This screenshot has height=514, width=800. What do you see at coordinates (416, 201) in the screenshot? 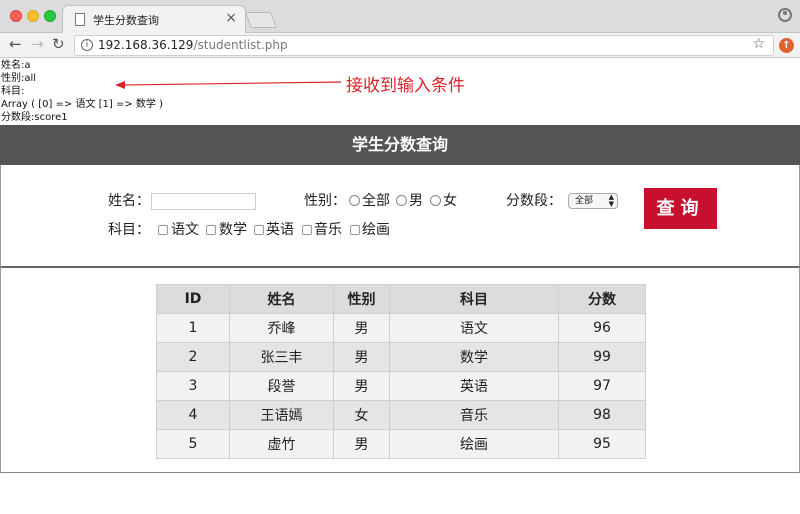
I see `gender-option-label: 男` at bounding box center [416, 201].